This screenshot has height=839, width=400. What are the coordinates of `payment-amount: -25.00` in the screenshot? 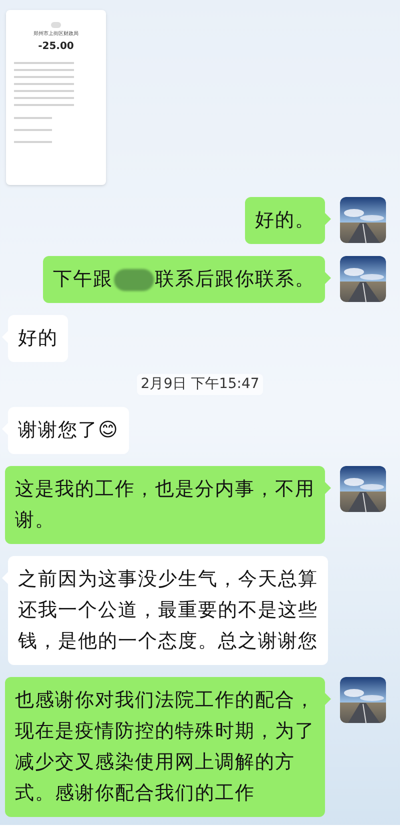 It's located at (56, 47).